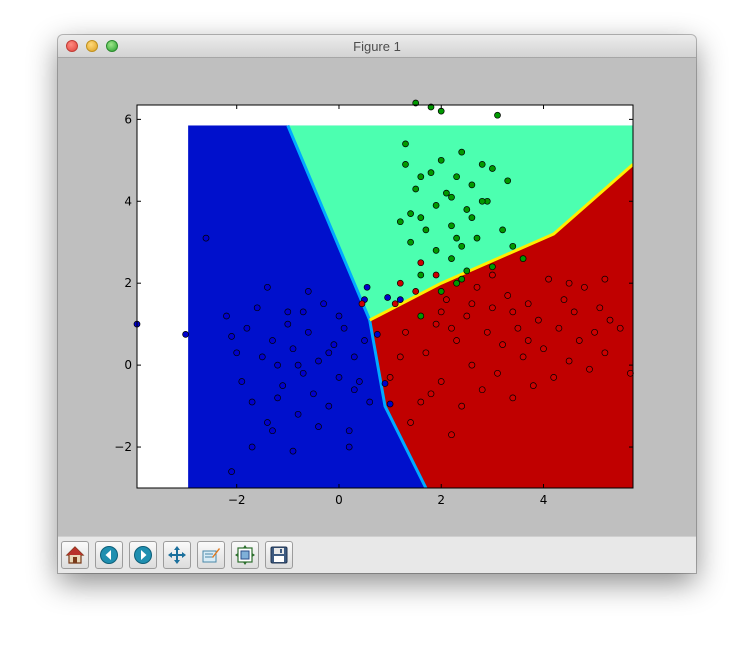  I want to click on home-button, so click(75, 555).